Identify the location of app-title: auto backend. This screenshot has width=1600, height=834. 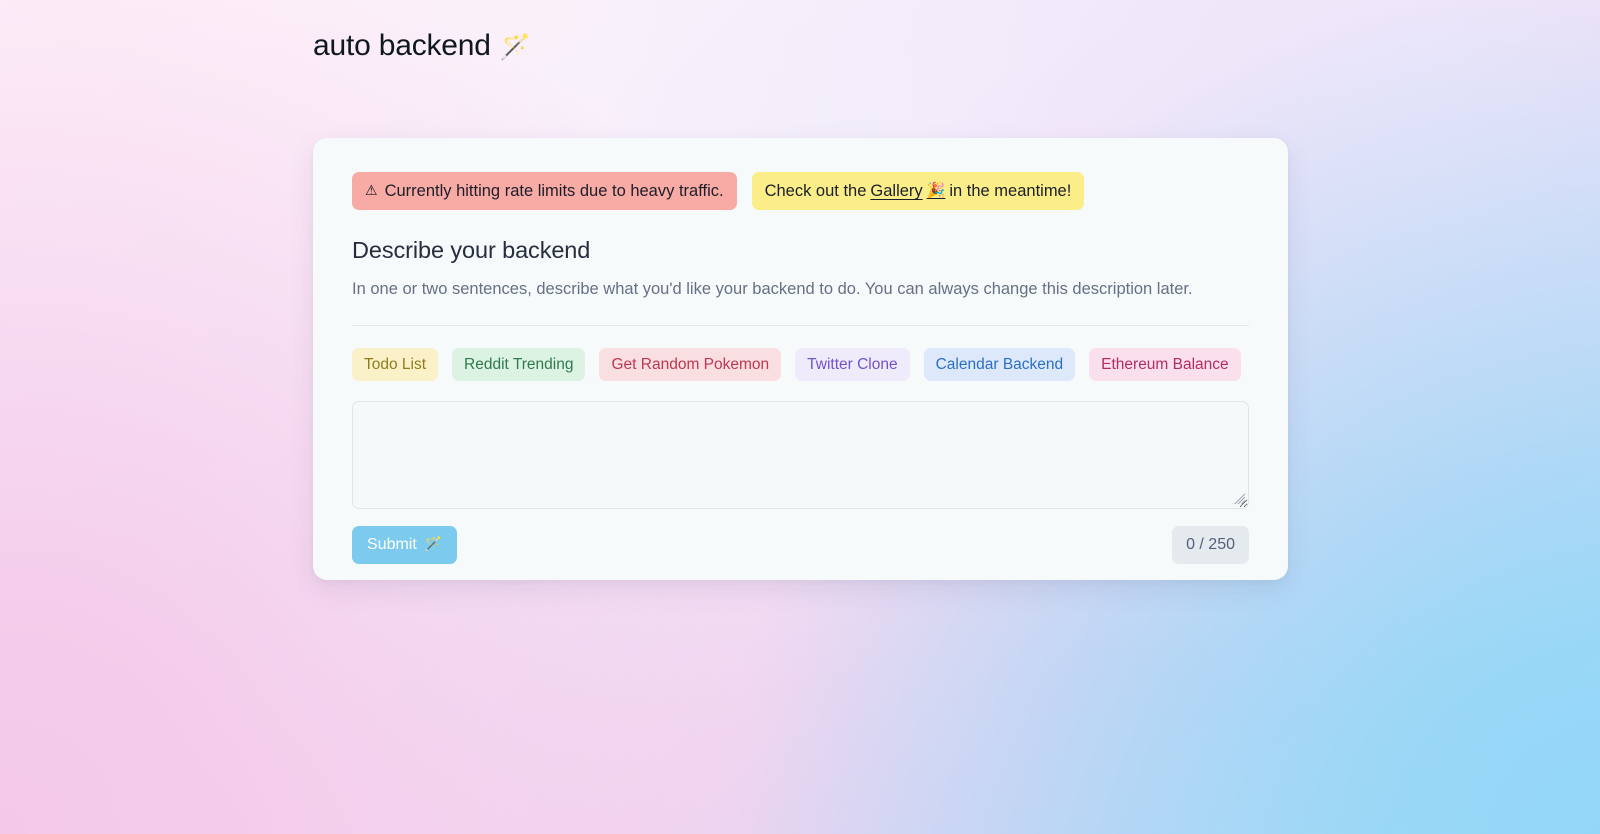
(402, 45).